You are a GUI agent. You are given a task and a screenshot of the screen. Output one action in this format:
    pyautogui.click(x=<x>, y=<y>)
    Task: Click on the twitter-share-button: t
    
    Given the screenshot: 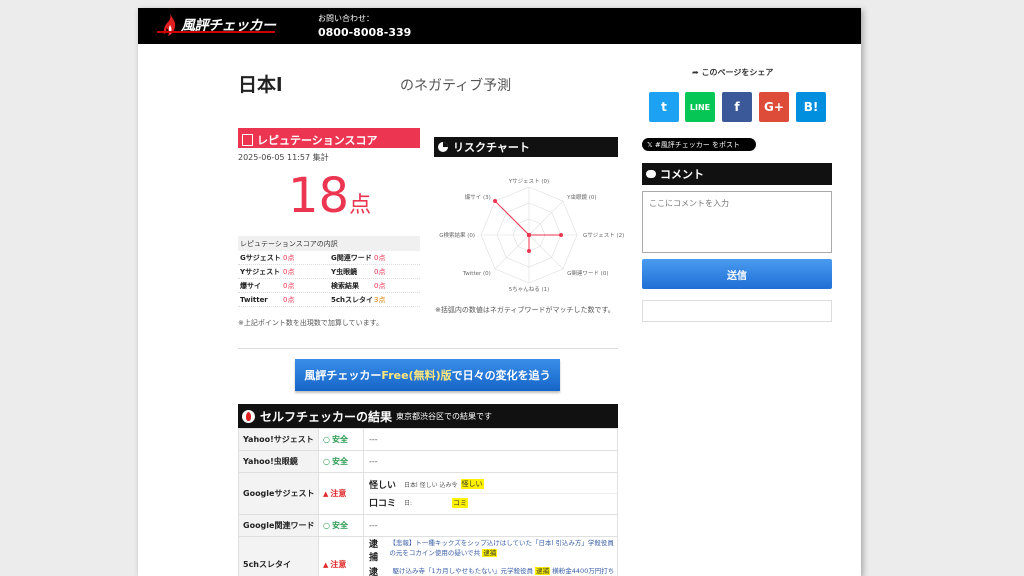 What is the action you would take?
    pyautogui.click(x=664, y=107)
    